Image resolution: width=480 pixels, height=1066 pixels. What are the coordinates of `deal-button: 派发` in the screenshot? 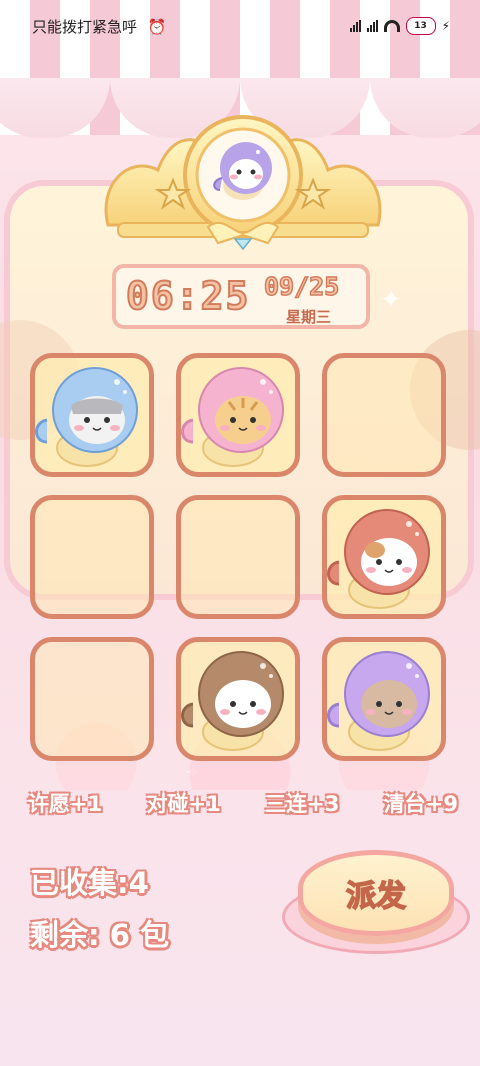 It's located at (376, 893).